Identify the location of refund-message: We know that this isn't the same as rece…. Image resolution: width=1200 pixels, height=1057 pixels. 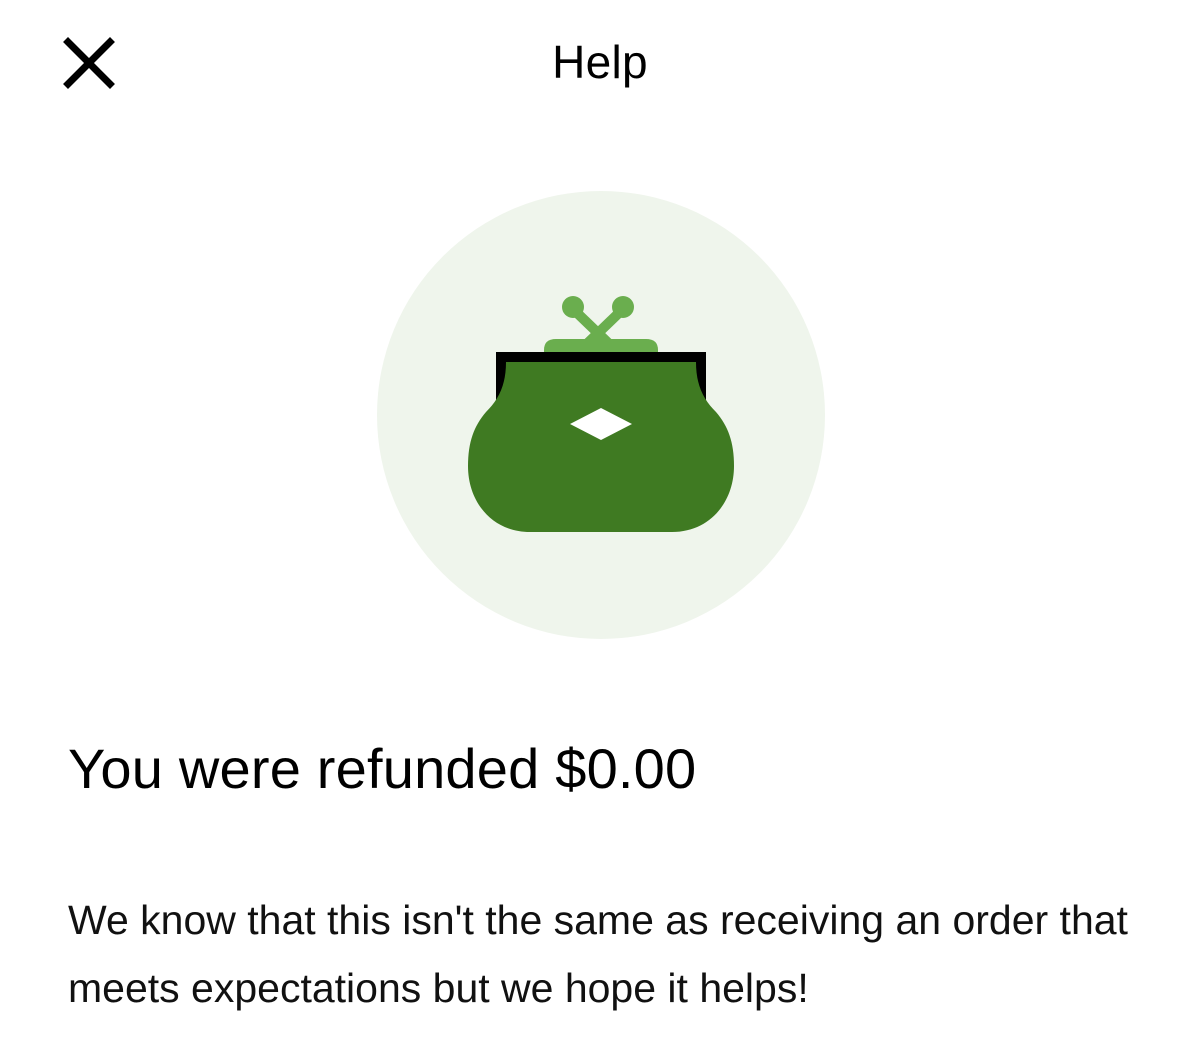
(598, 954).